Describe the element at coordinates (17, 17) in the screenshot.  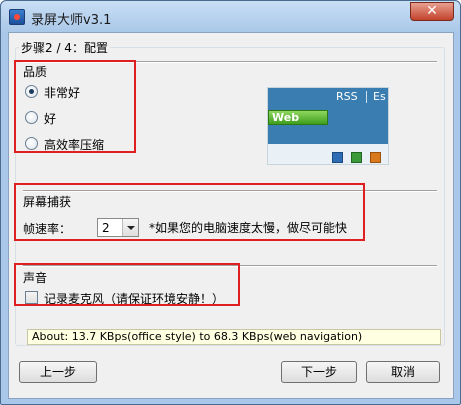
I see `app-icon` at that location.